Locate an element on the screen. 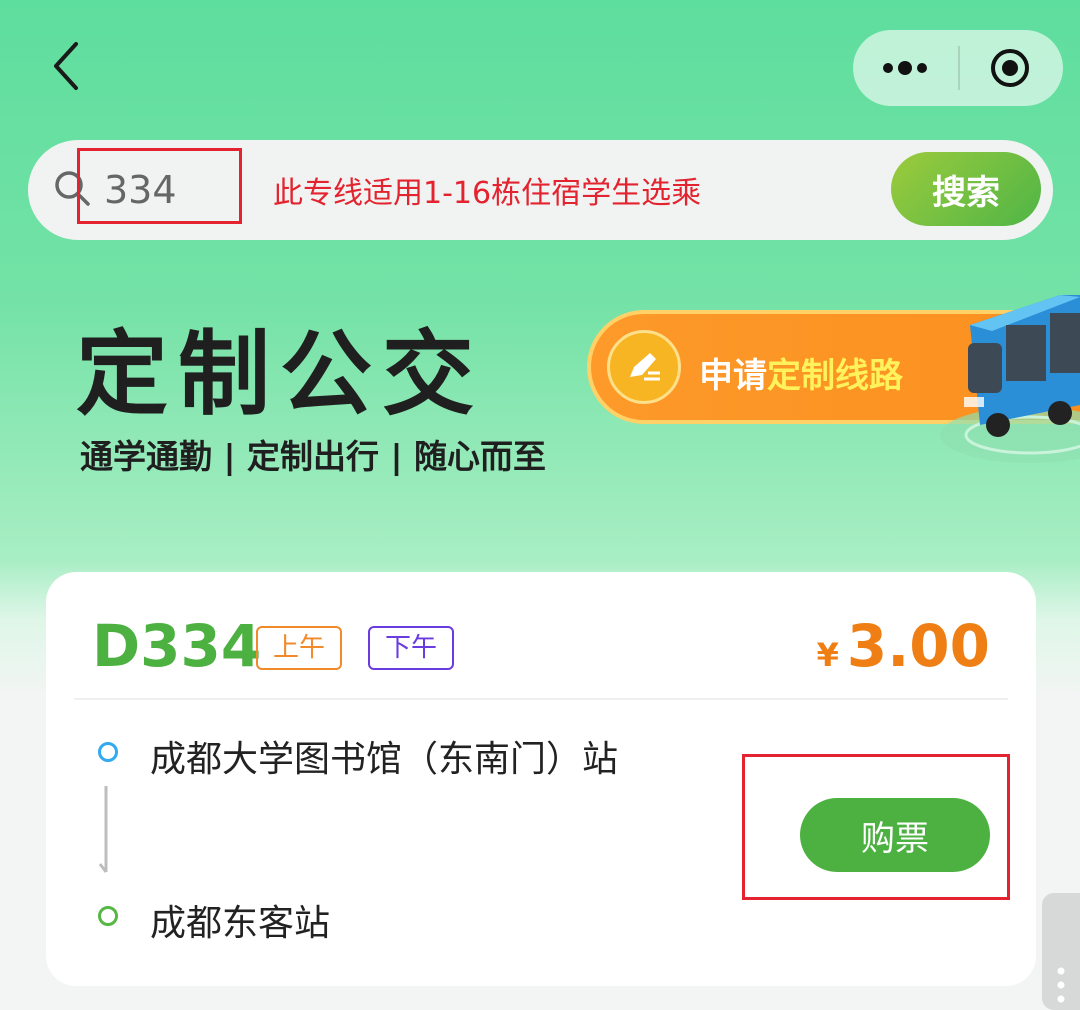 This screenshot has width=1080, height=1010. route-notice: 此专线适用1-16栋住宿学生选乘 is located at coordinates (487, 193).